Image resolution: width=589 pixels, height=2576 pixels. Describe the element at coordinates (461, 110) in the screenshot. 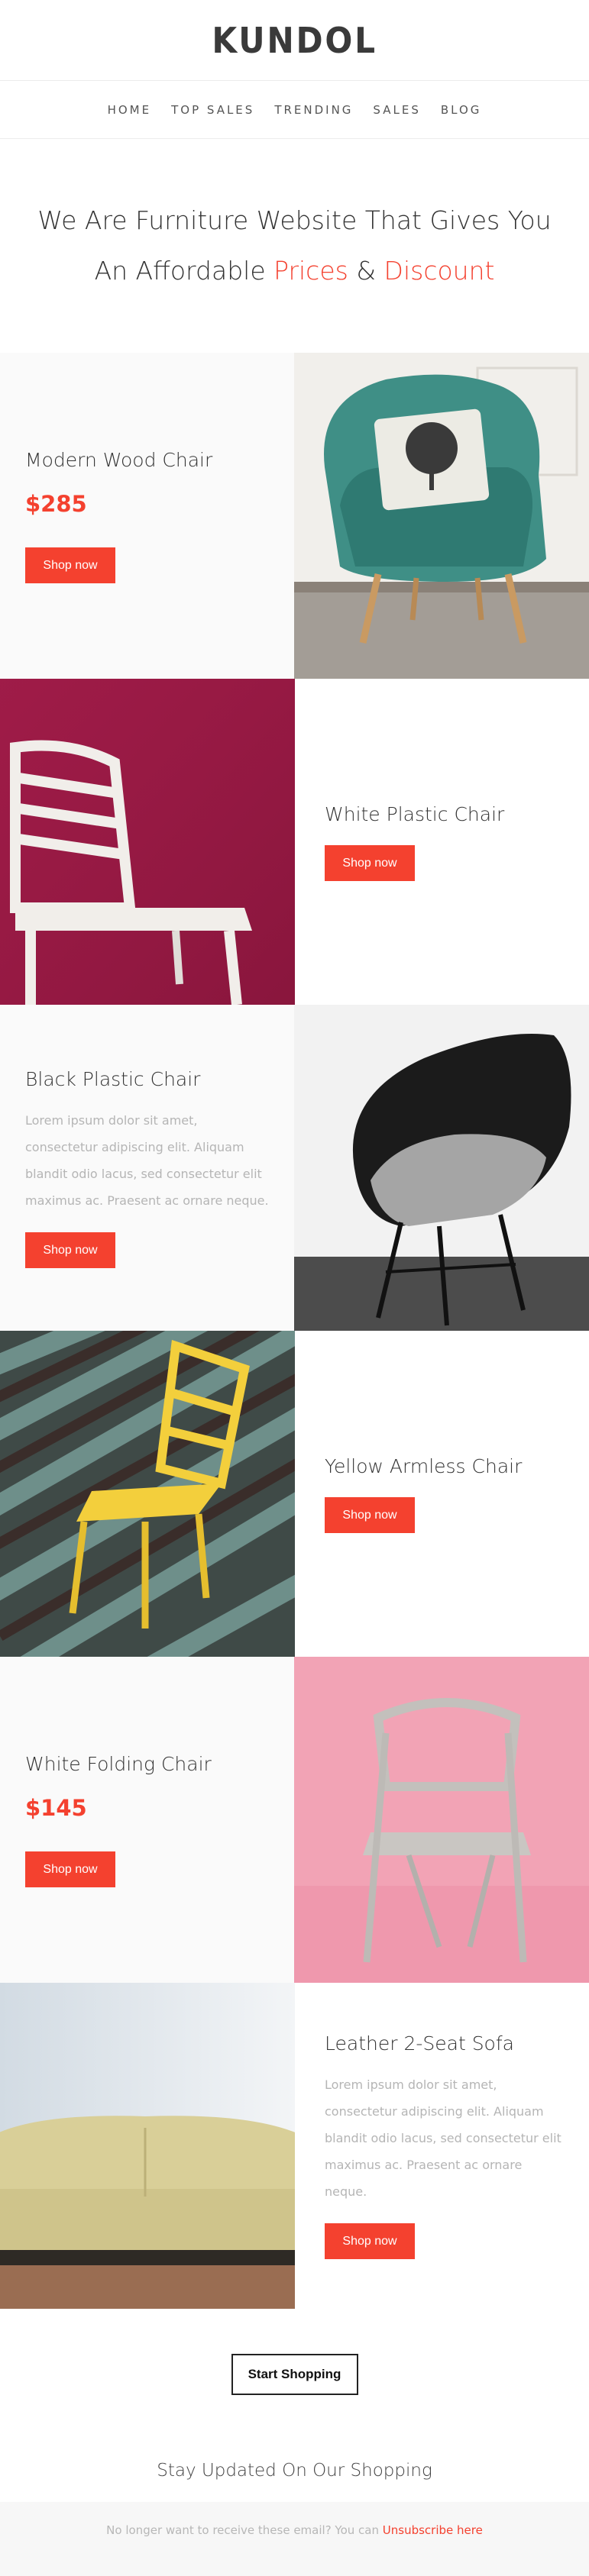

I see `nav-item-blog: BLOG` at that location.